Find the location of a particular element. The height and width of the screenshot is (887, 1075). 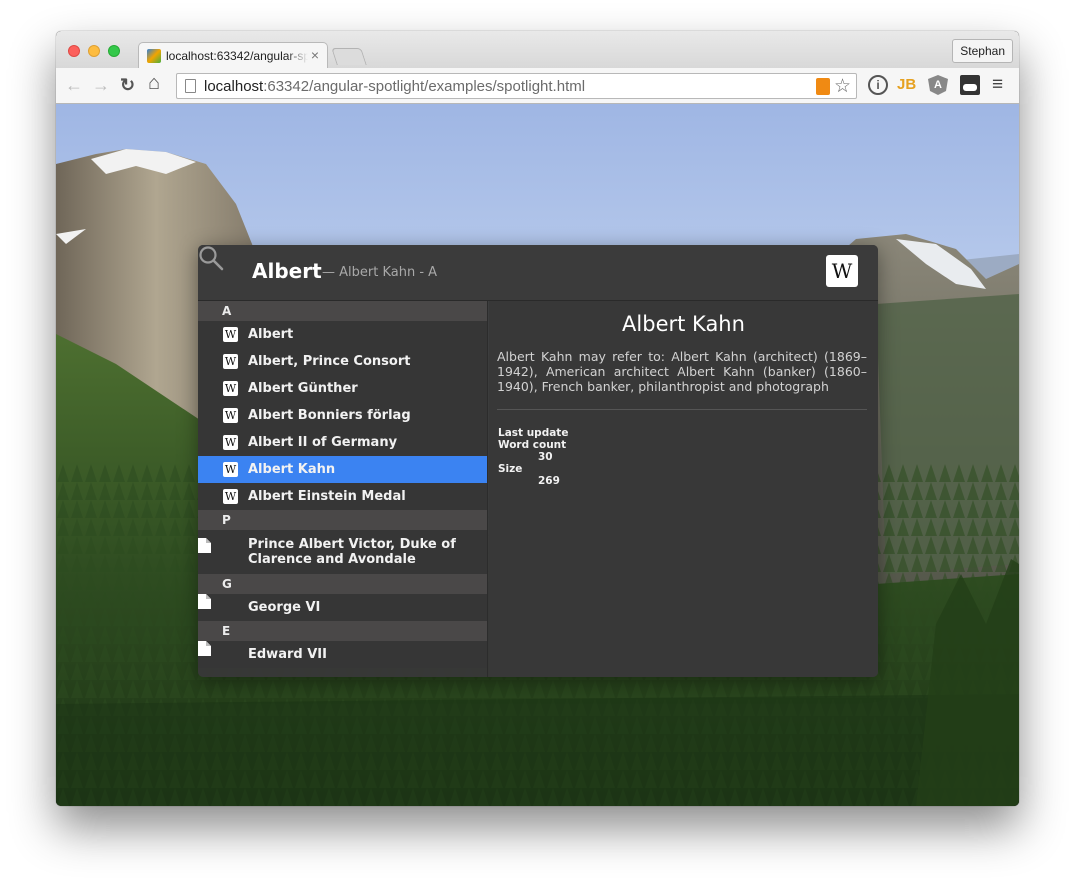

last-update-label: Last update is located at coordinates (533, 433).